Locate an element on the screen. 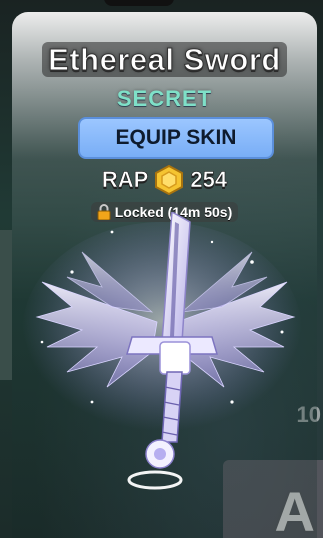 This screenshot has width=323, height=538. rap-value: 254 is located at coordinates (209, 180).